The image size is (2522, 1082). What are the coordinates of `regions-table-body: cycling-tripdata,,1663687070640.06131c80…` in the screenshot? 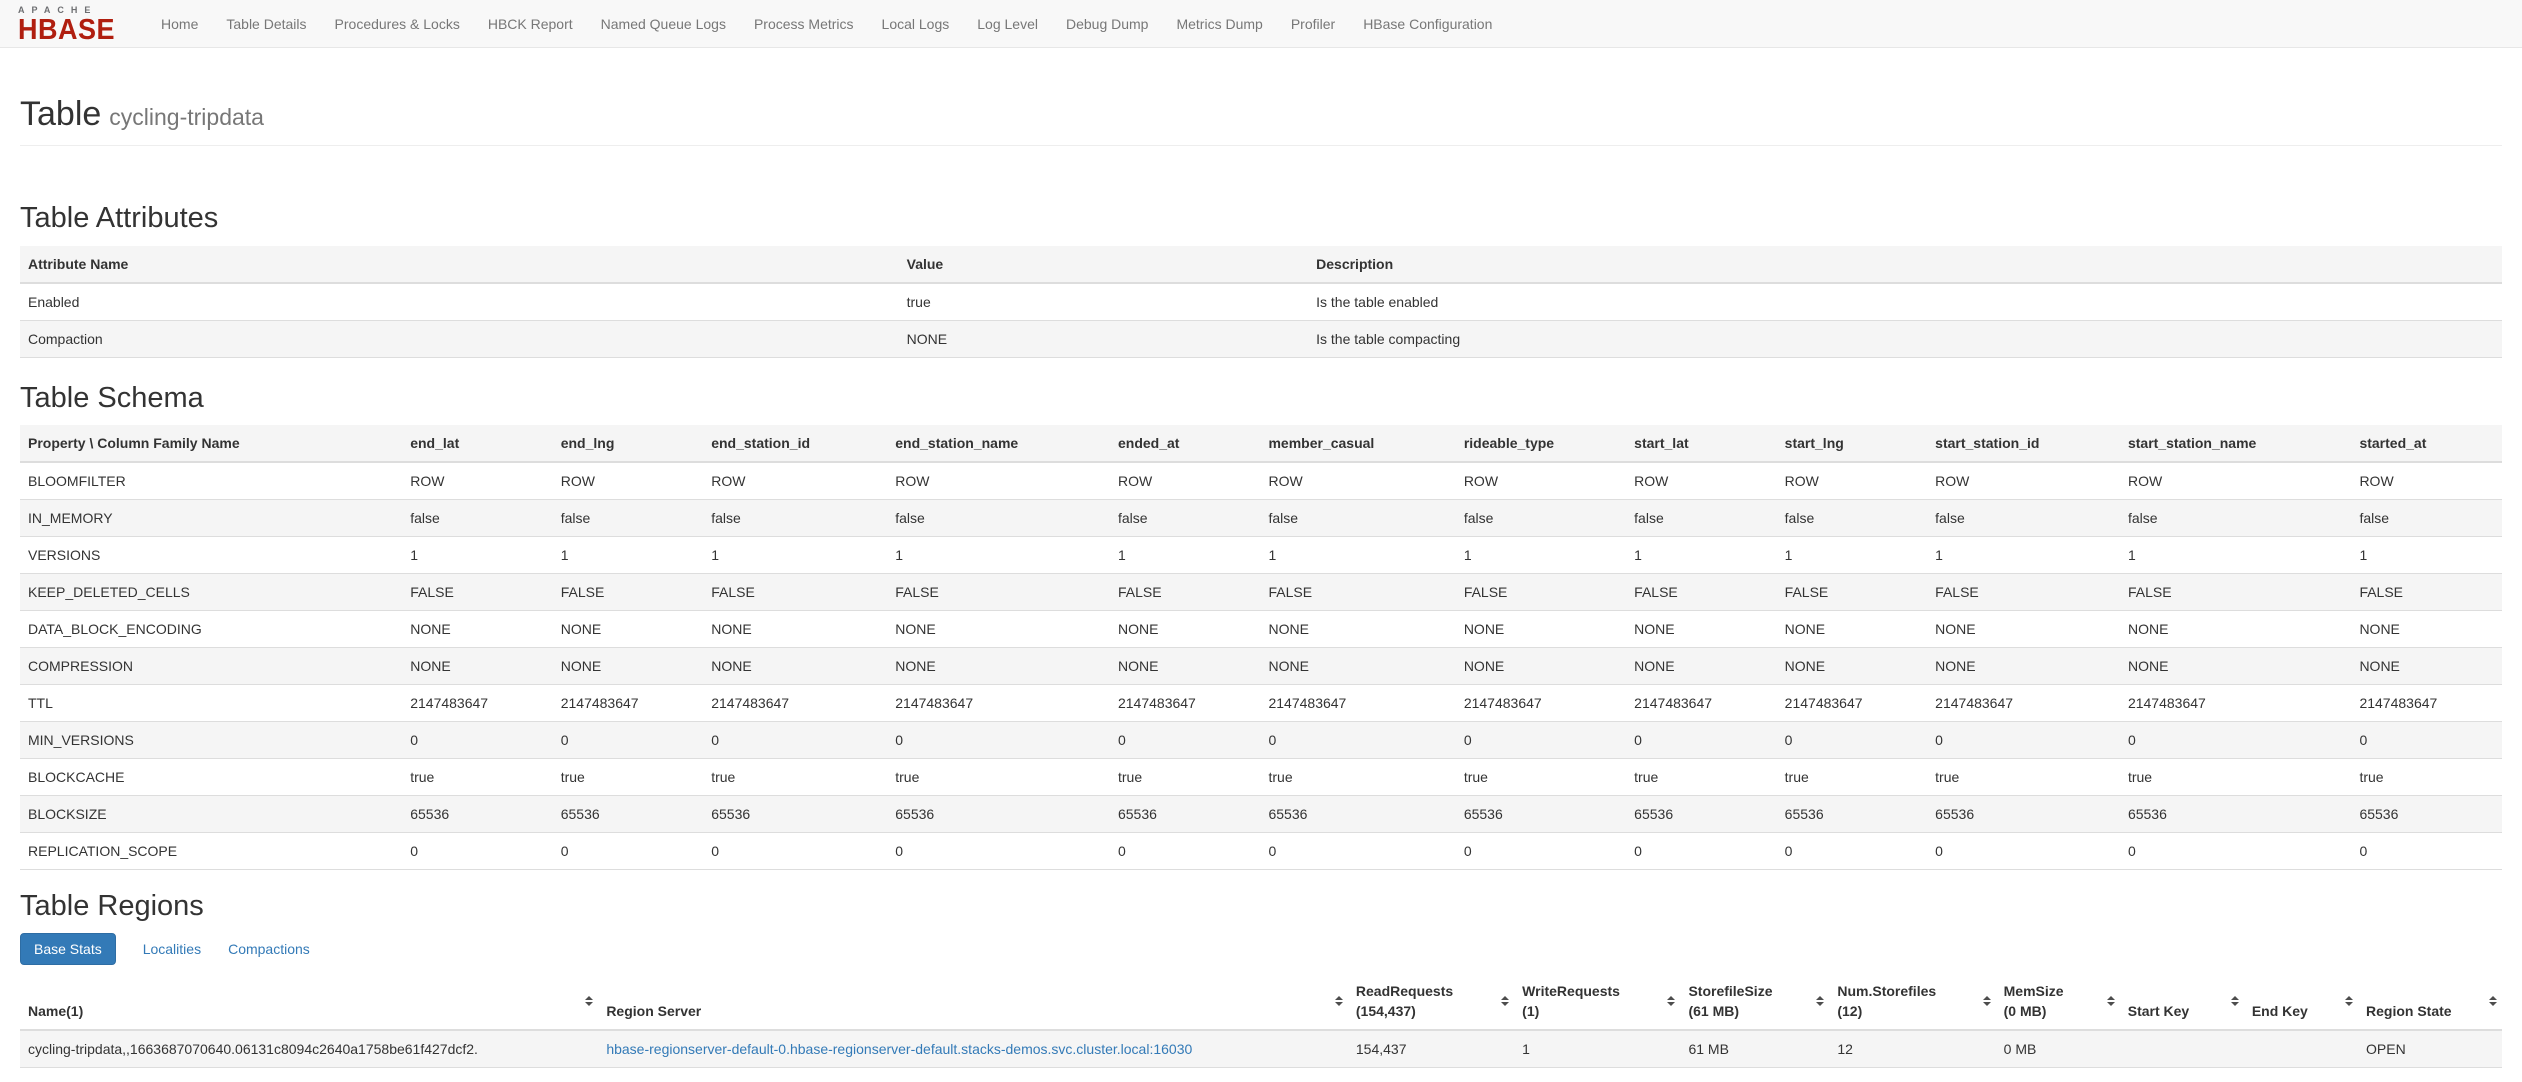 It's located at (1261, 1049).